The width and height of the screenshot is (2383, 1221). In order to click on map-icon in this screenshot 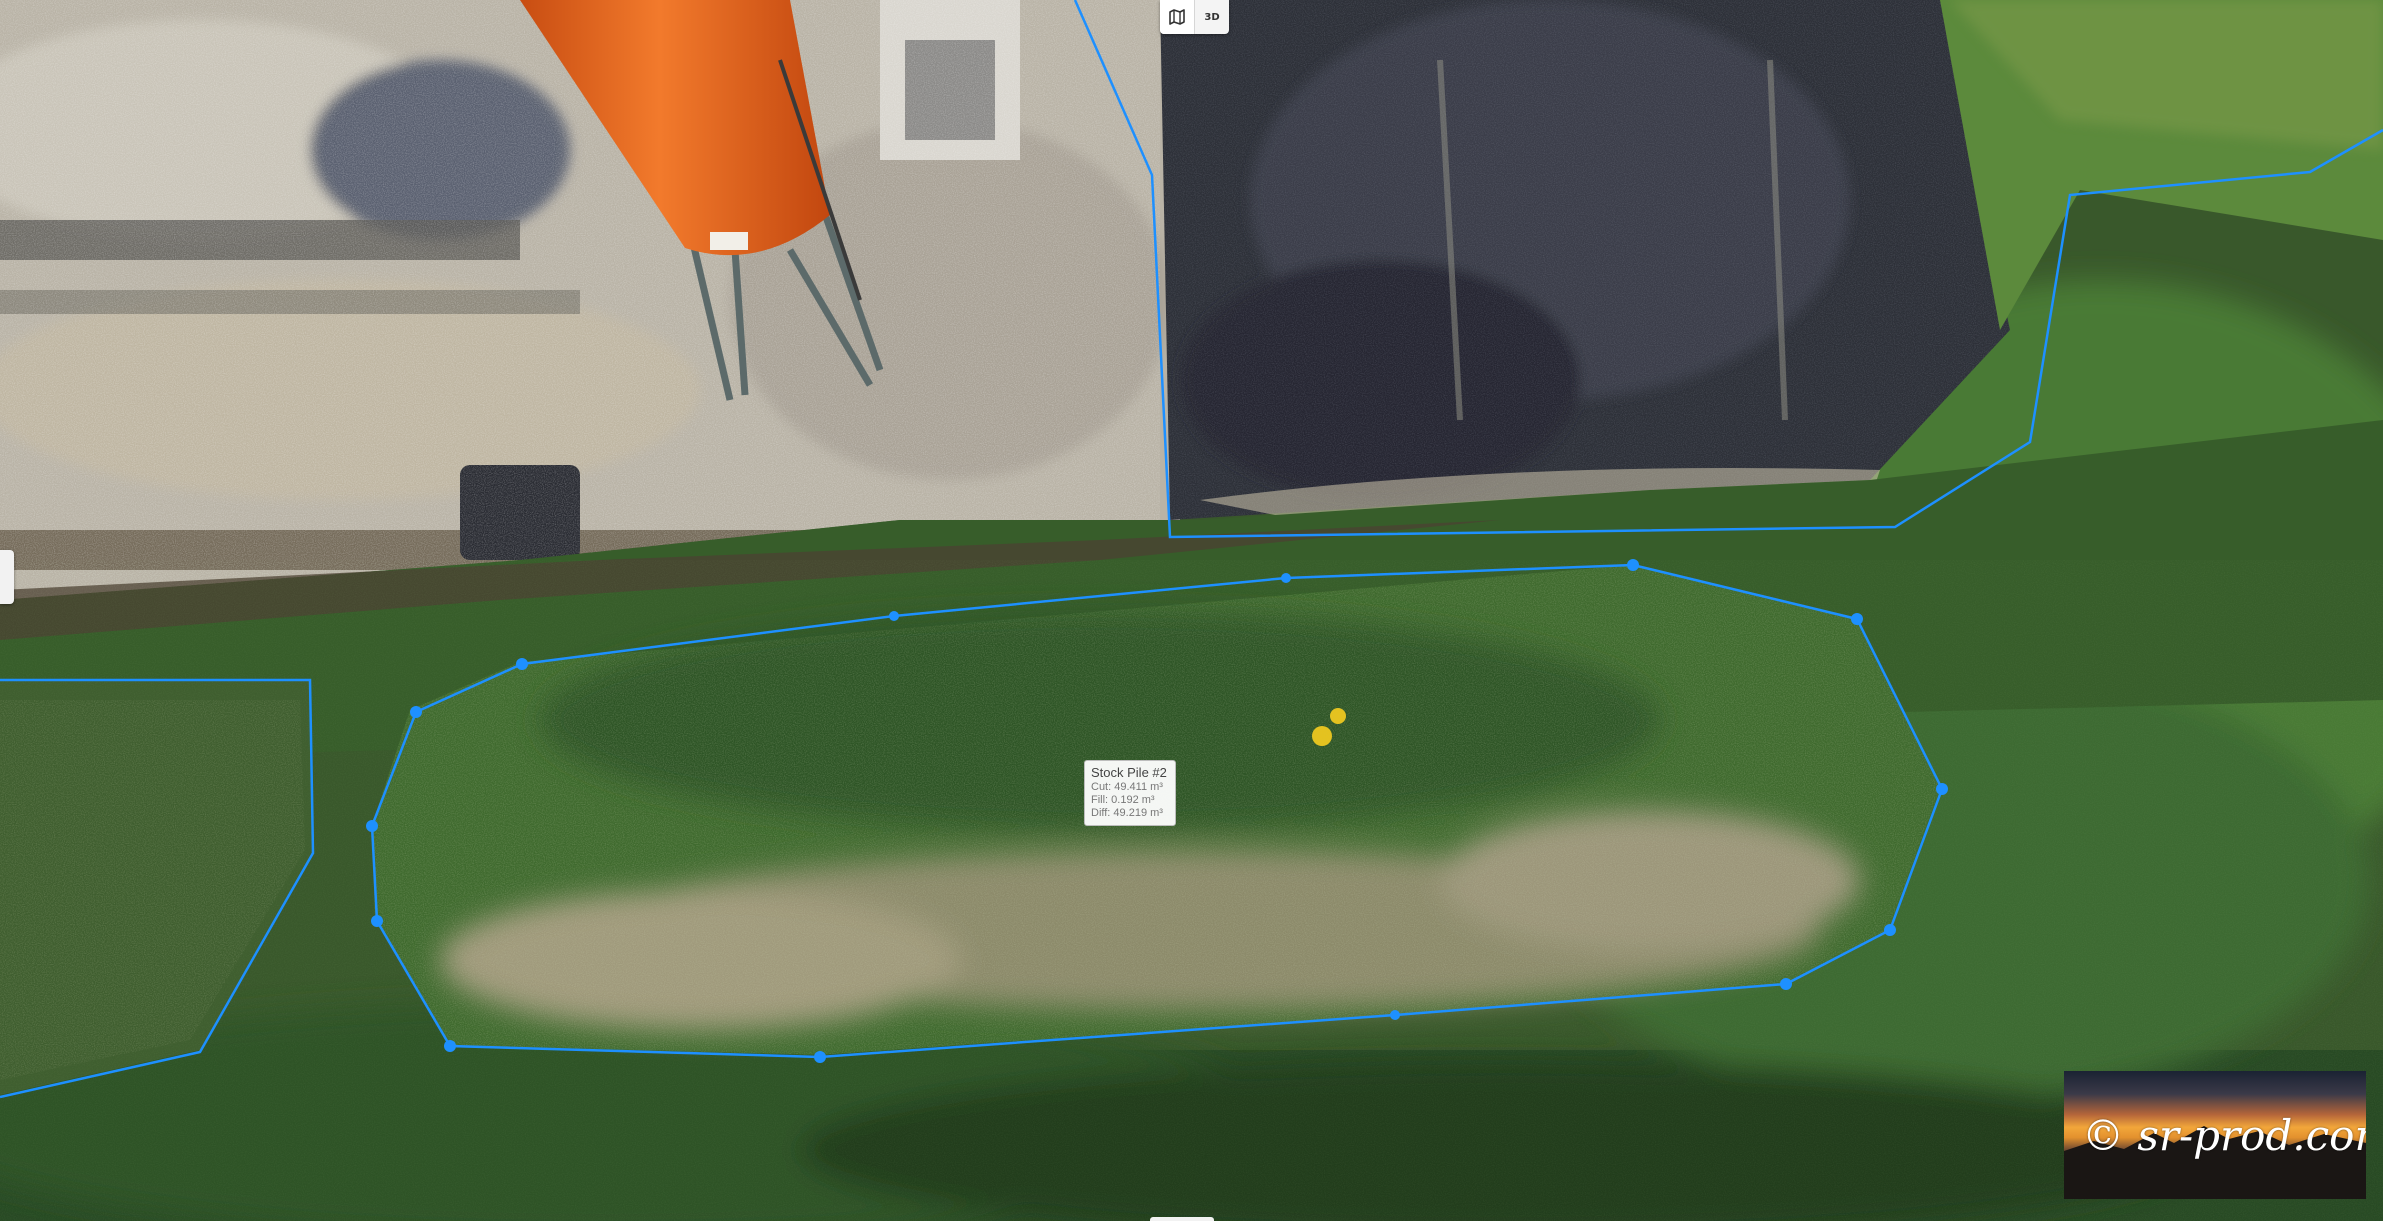, I will do `click(1177, 17)`.